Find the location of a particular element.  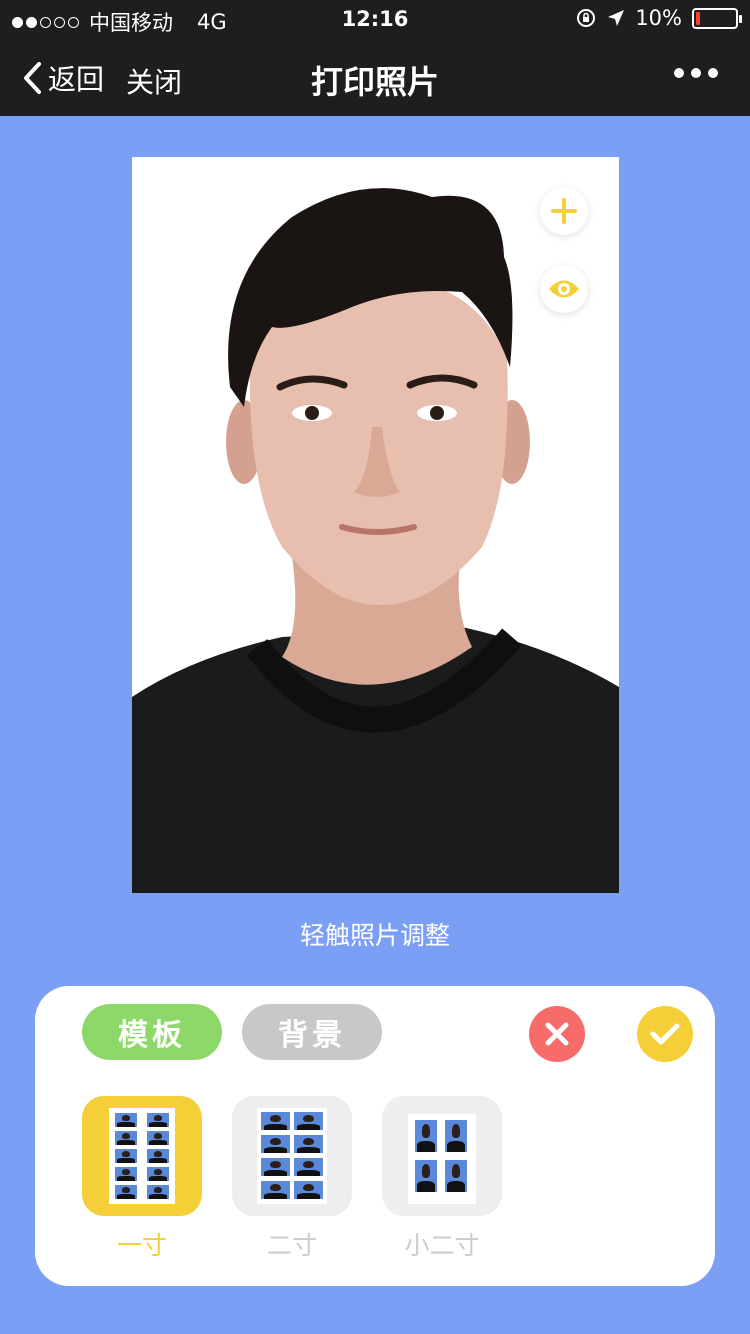

back-chevron-icon is located at coordinates (32, 78).